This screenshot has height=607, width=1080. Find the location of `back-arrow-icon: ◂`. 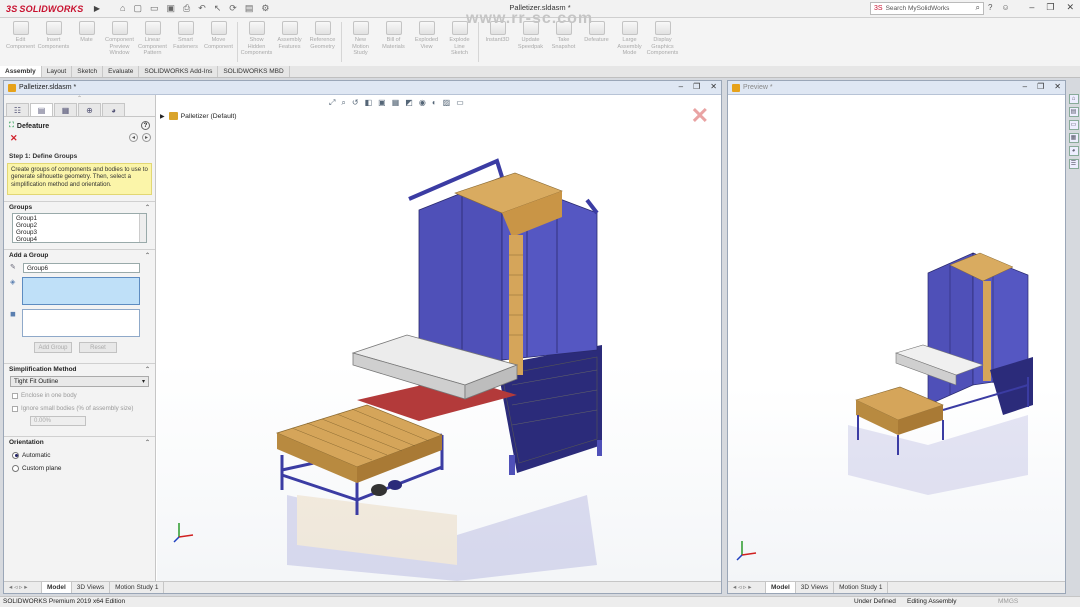

back-arrow-icon: ◂ is located at coordinates (133, 137).